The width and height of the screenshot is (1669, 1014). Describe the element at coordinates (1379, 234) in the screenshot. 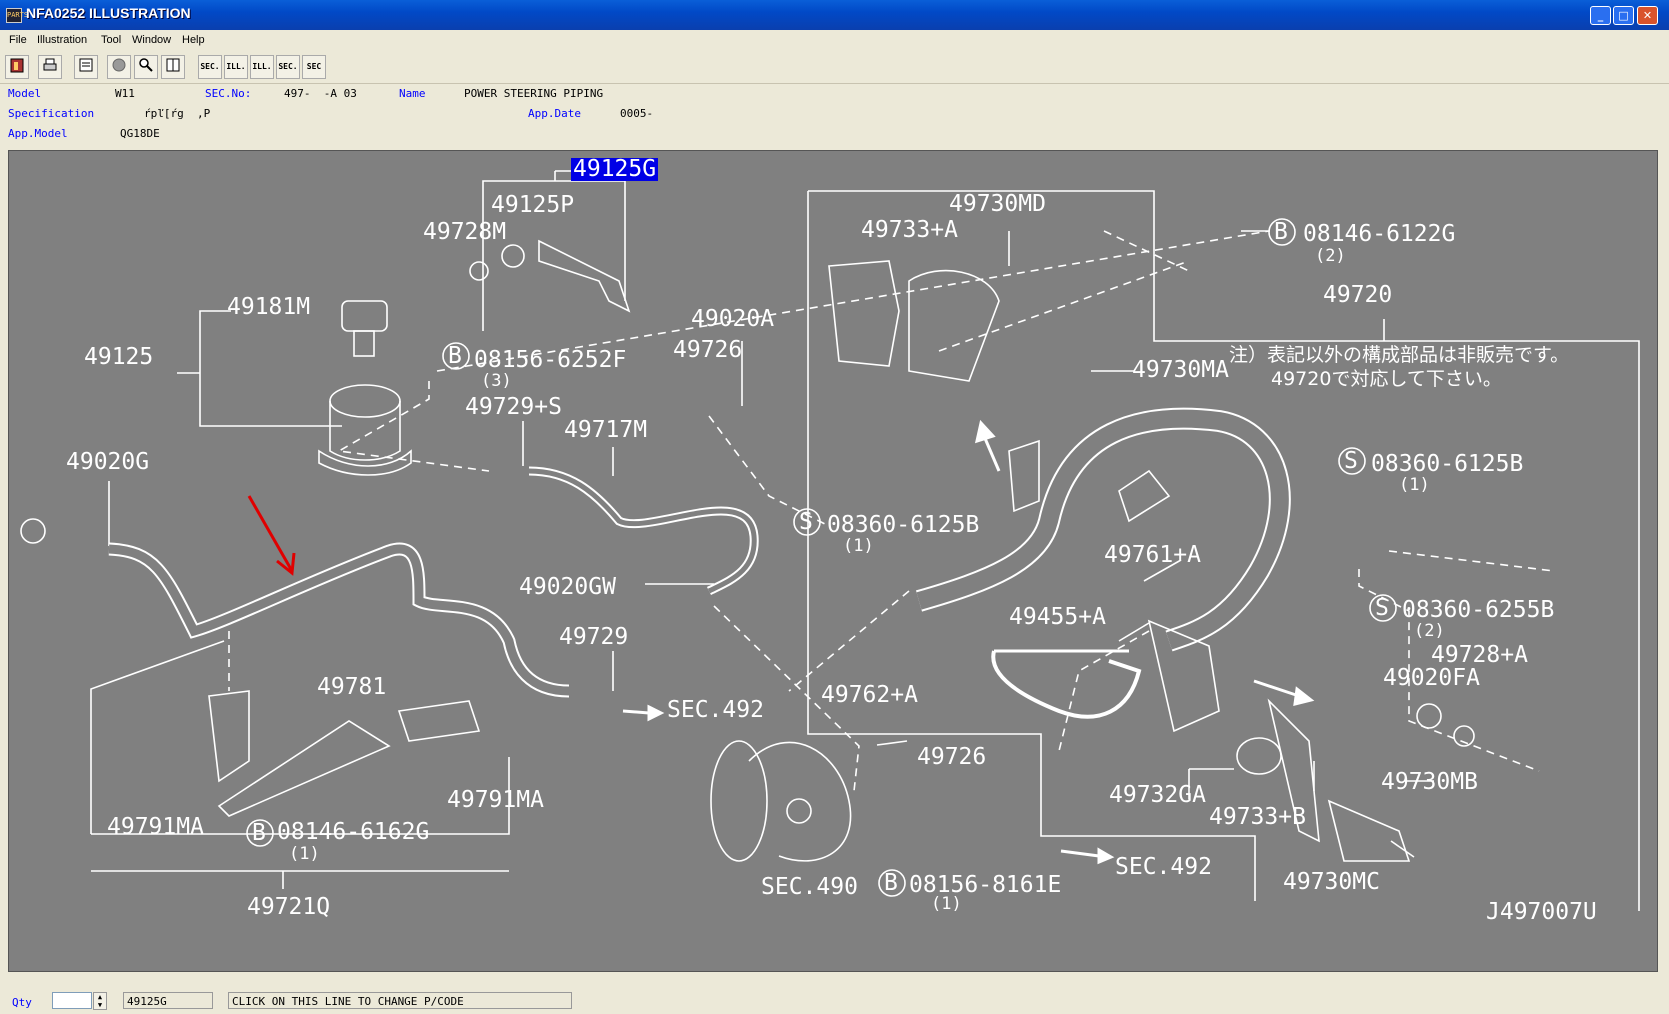

I see `part-label: 08146-6122G` at that location.